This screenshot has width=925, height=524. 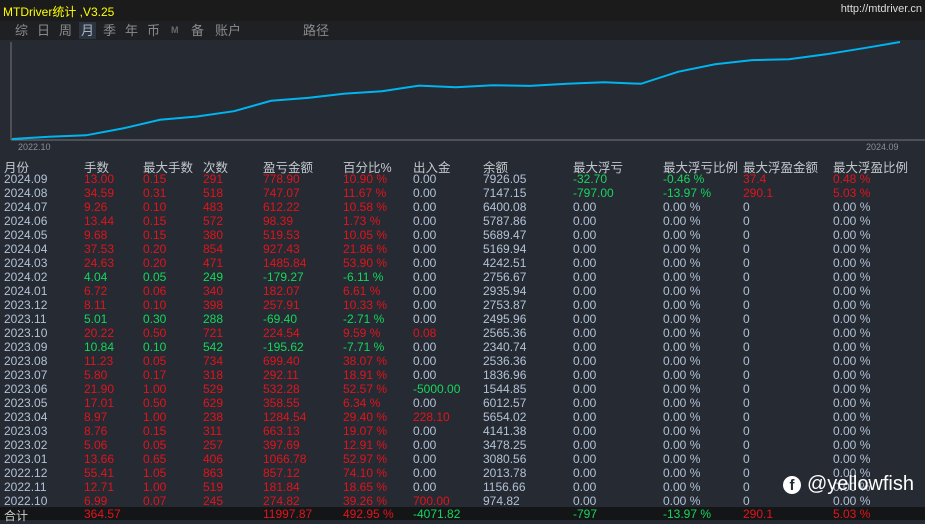 What do you see at coordinates (153, 30) in the screenshot?
I see `tab-6: 币` at bounding box center [153, 30].